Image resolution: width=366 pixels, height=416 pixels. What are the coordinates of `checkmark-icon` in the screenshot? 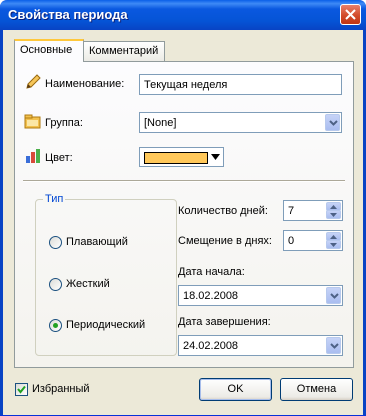 It's located at (21, 389).